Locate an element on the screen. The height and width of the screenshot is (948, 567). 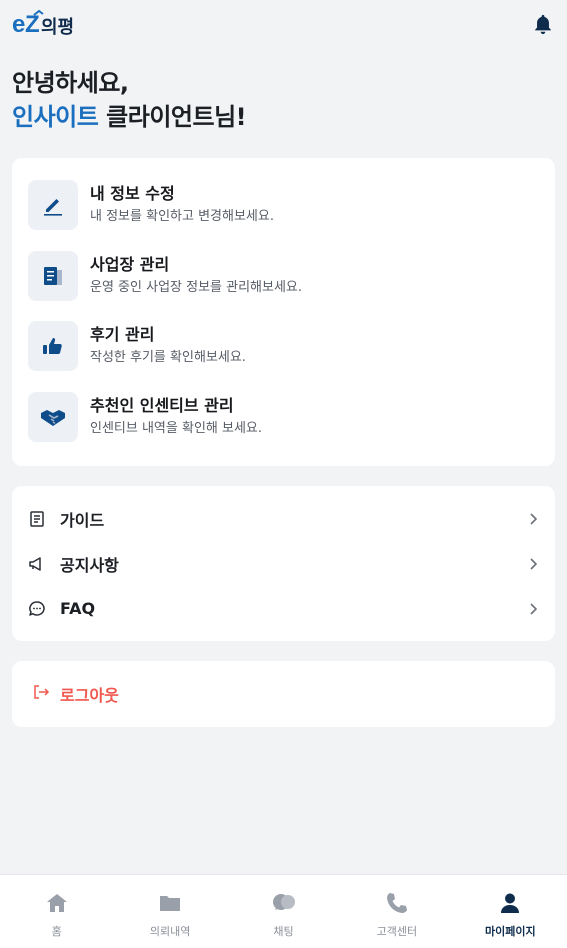
menu-title: 추천인 인센티브 관리 is located at coordinates (162, 405).